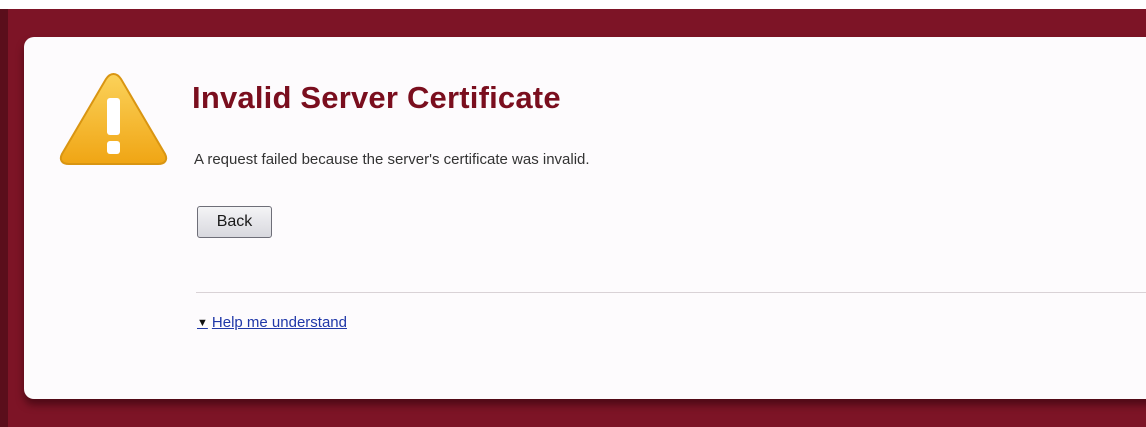  I want to click on help-me-understand-link: ▼ Help me understand, so click(272, 322).